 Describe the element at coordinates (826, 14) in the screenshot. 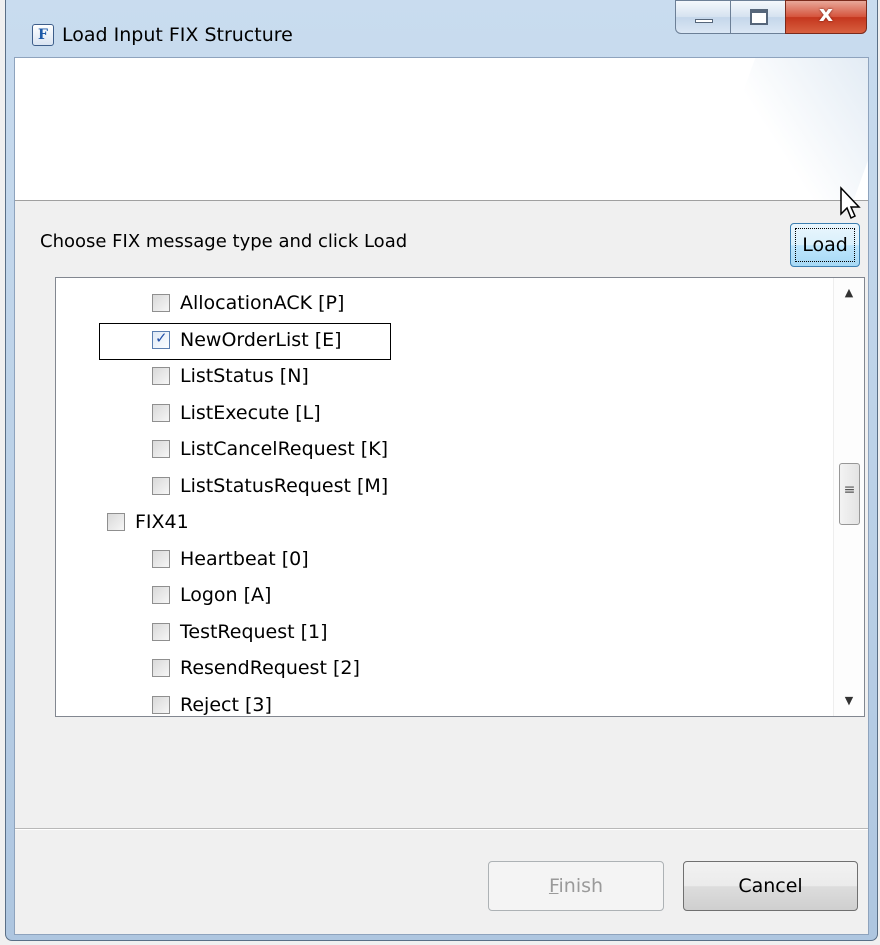

I see `close-icon: x` at that location.